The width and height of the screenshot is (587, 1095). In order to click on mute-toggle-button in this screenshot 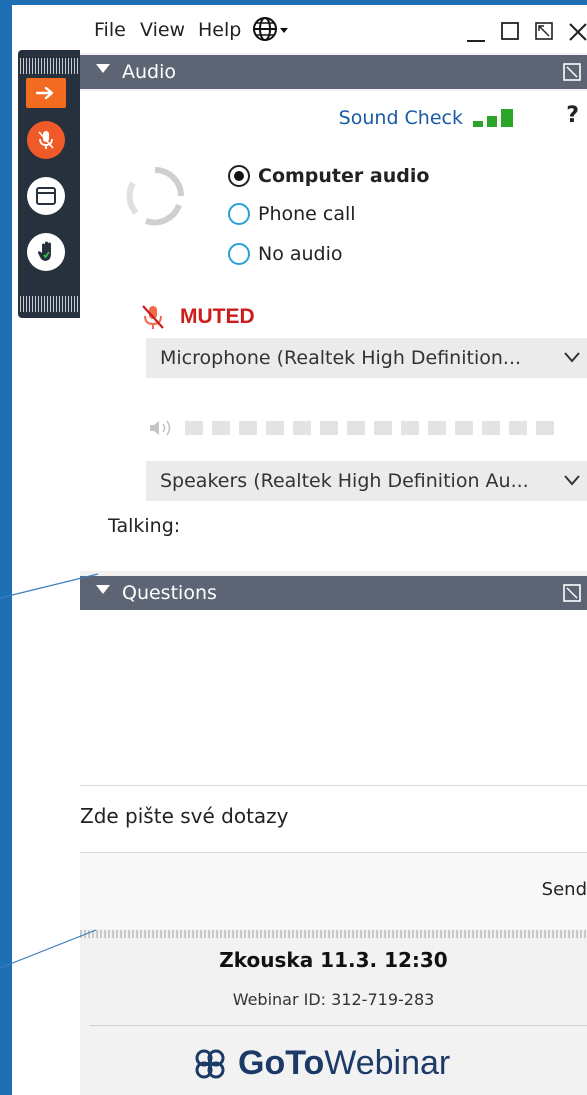, I will do `click(46, 140)`.